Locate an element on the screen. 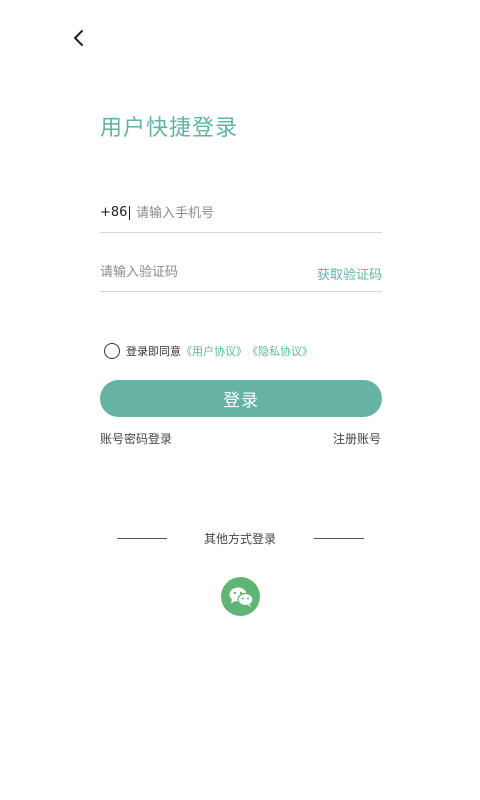 This screenshot has height=800, width=480. password-login-link: 账号密码登录 is located at coordinates (136, 438).